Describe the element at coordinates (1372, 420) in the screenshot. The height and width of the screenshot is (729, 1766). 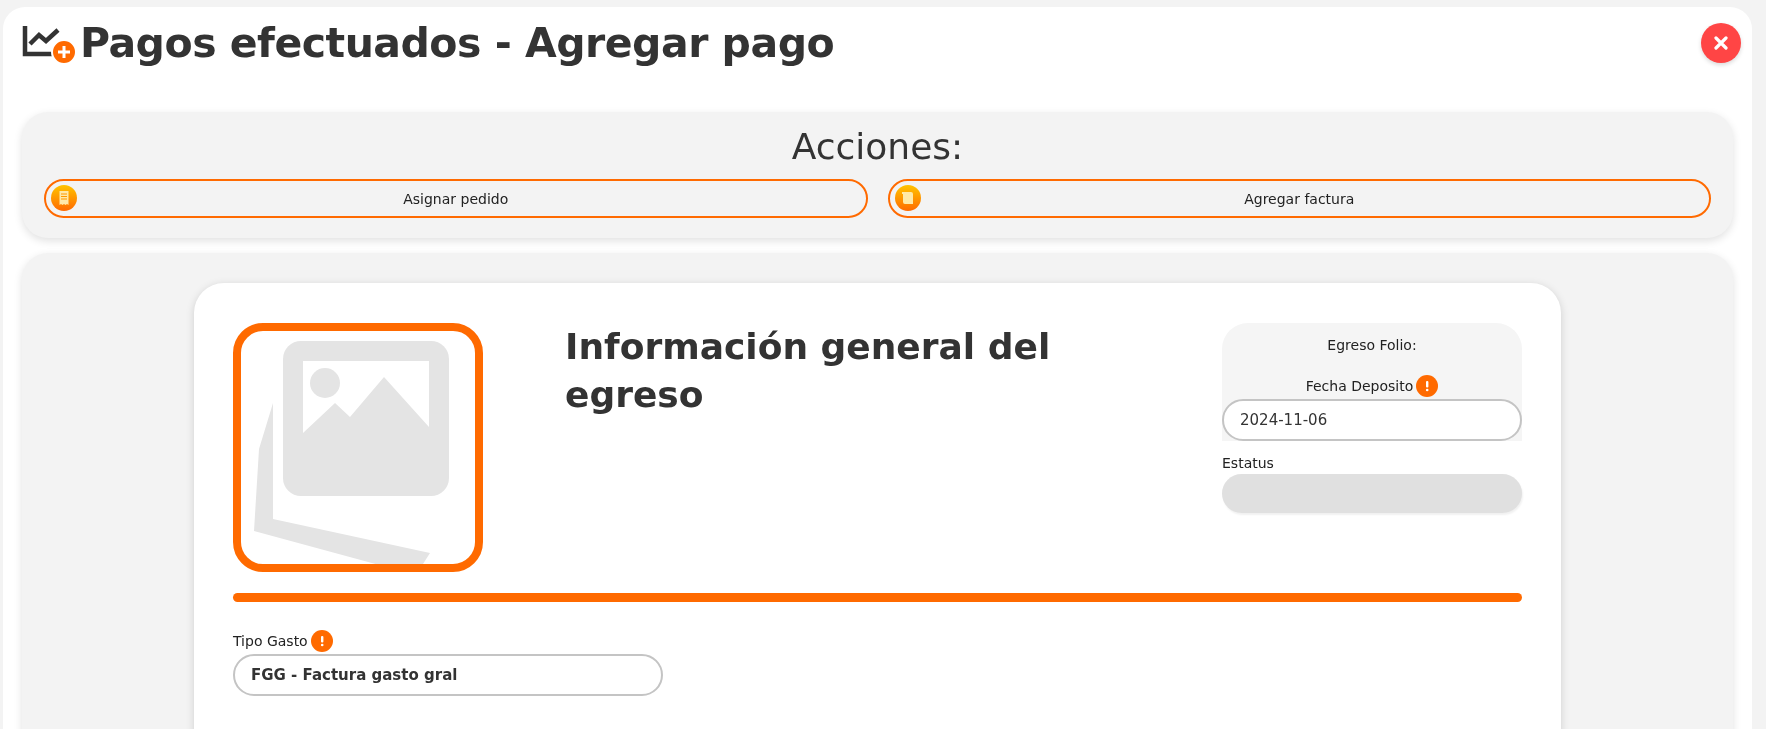
I see `date-field: 2024-11-06` at that location.